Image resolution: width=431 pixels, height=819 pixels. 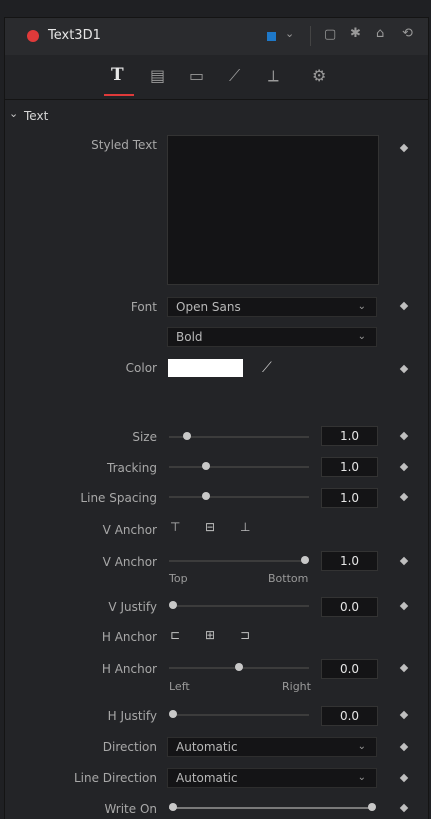 I want to click on v-anchor-value: 1.0, so click(x=349, y=561).